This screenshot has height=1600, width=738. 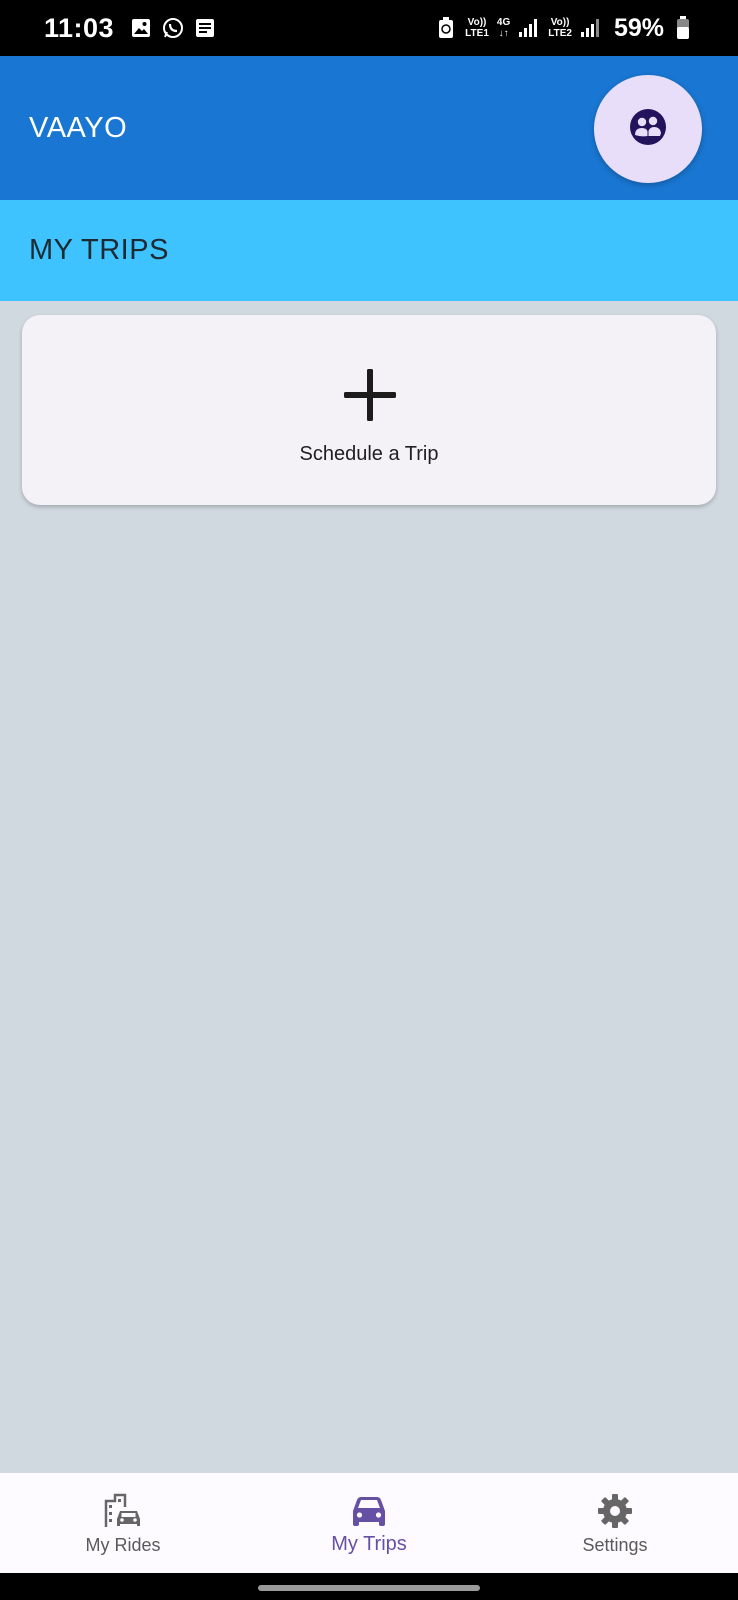 I want to click on document-icon, so click(x=205, y=28).